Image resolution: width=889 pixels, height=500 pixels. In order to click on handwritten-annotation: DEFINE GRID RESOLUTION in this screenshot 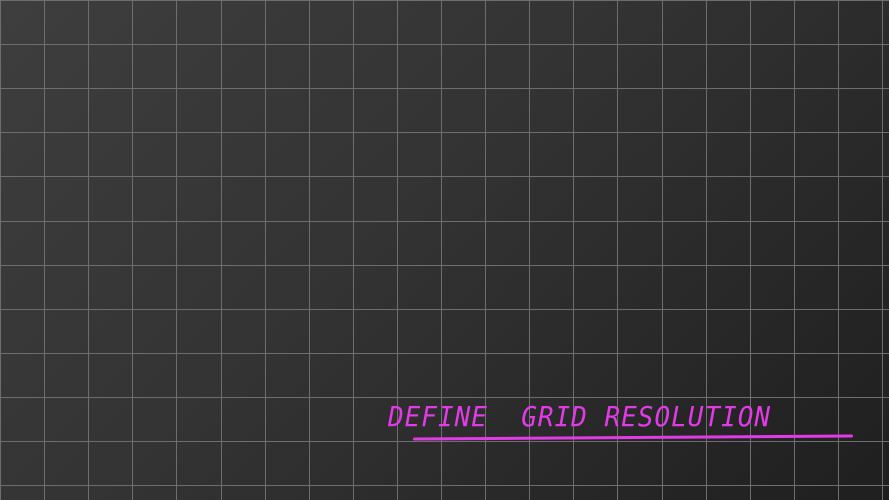, I will do `click(623, 422)`.